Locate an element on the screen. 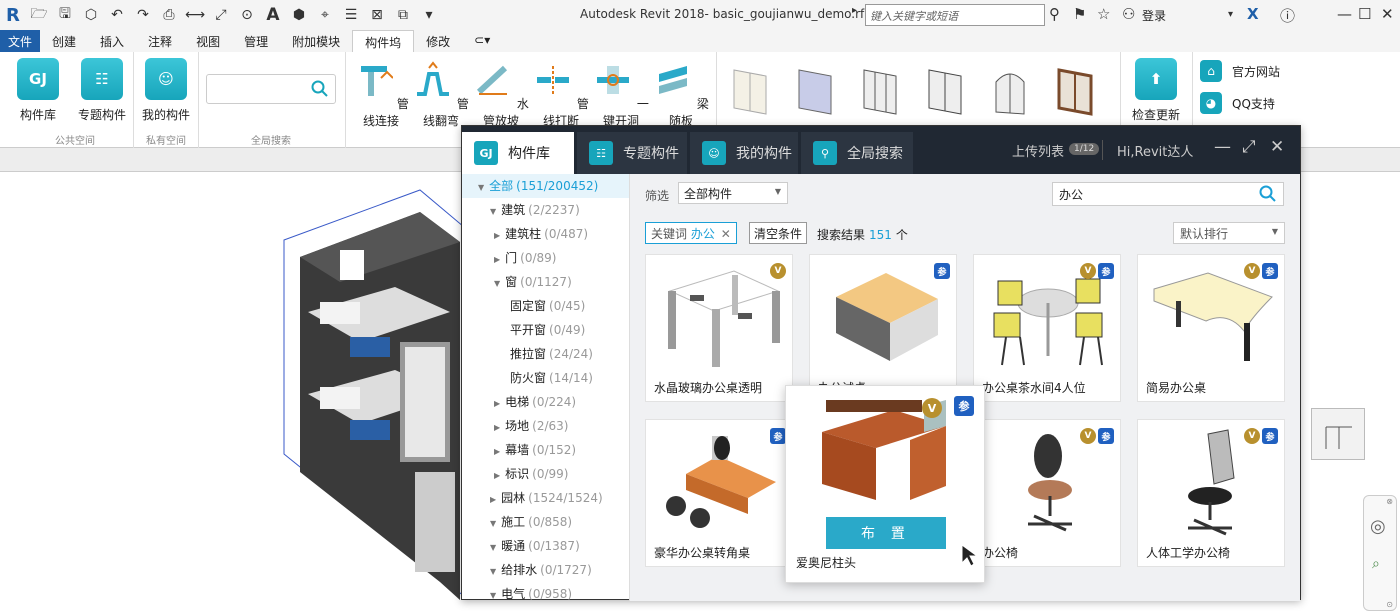 The height and width of the screenshot is (611, 1400). filter-select: 全部构件 ▼ is located at coordinates (733, 193).